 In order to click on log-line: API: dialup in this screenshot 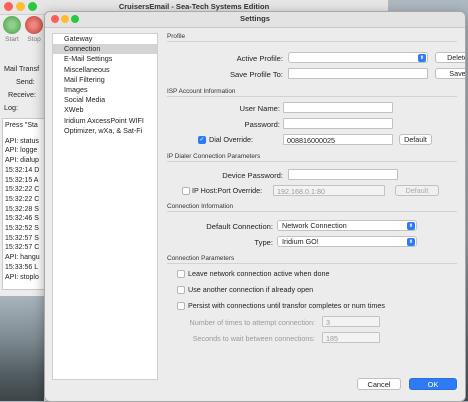, I will do `click(22, 161)`.